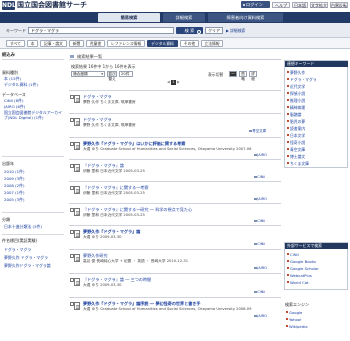 This screenshot has height=341, width=350. What do you see at coordinates (173, 82) in the screenshot?
I see `current-page: 1` at bounding box center [173, 82].